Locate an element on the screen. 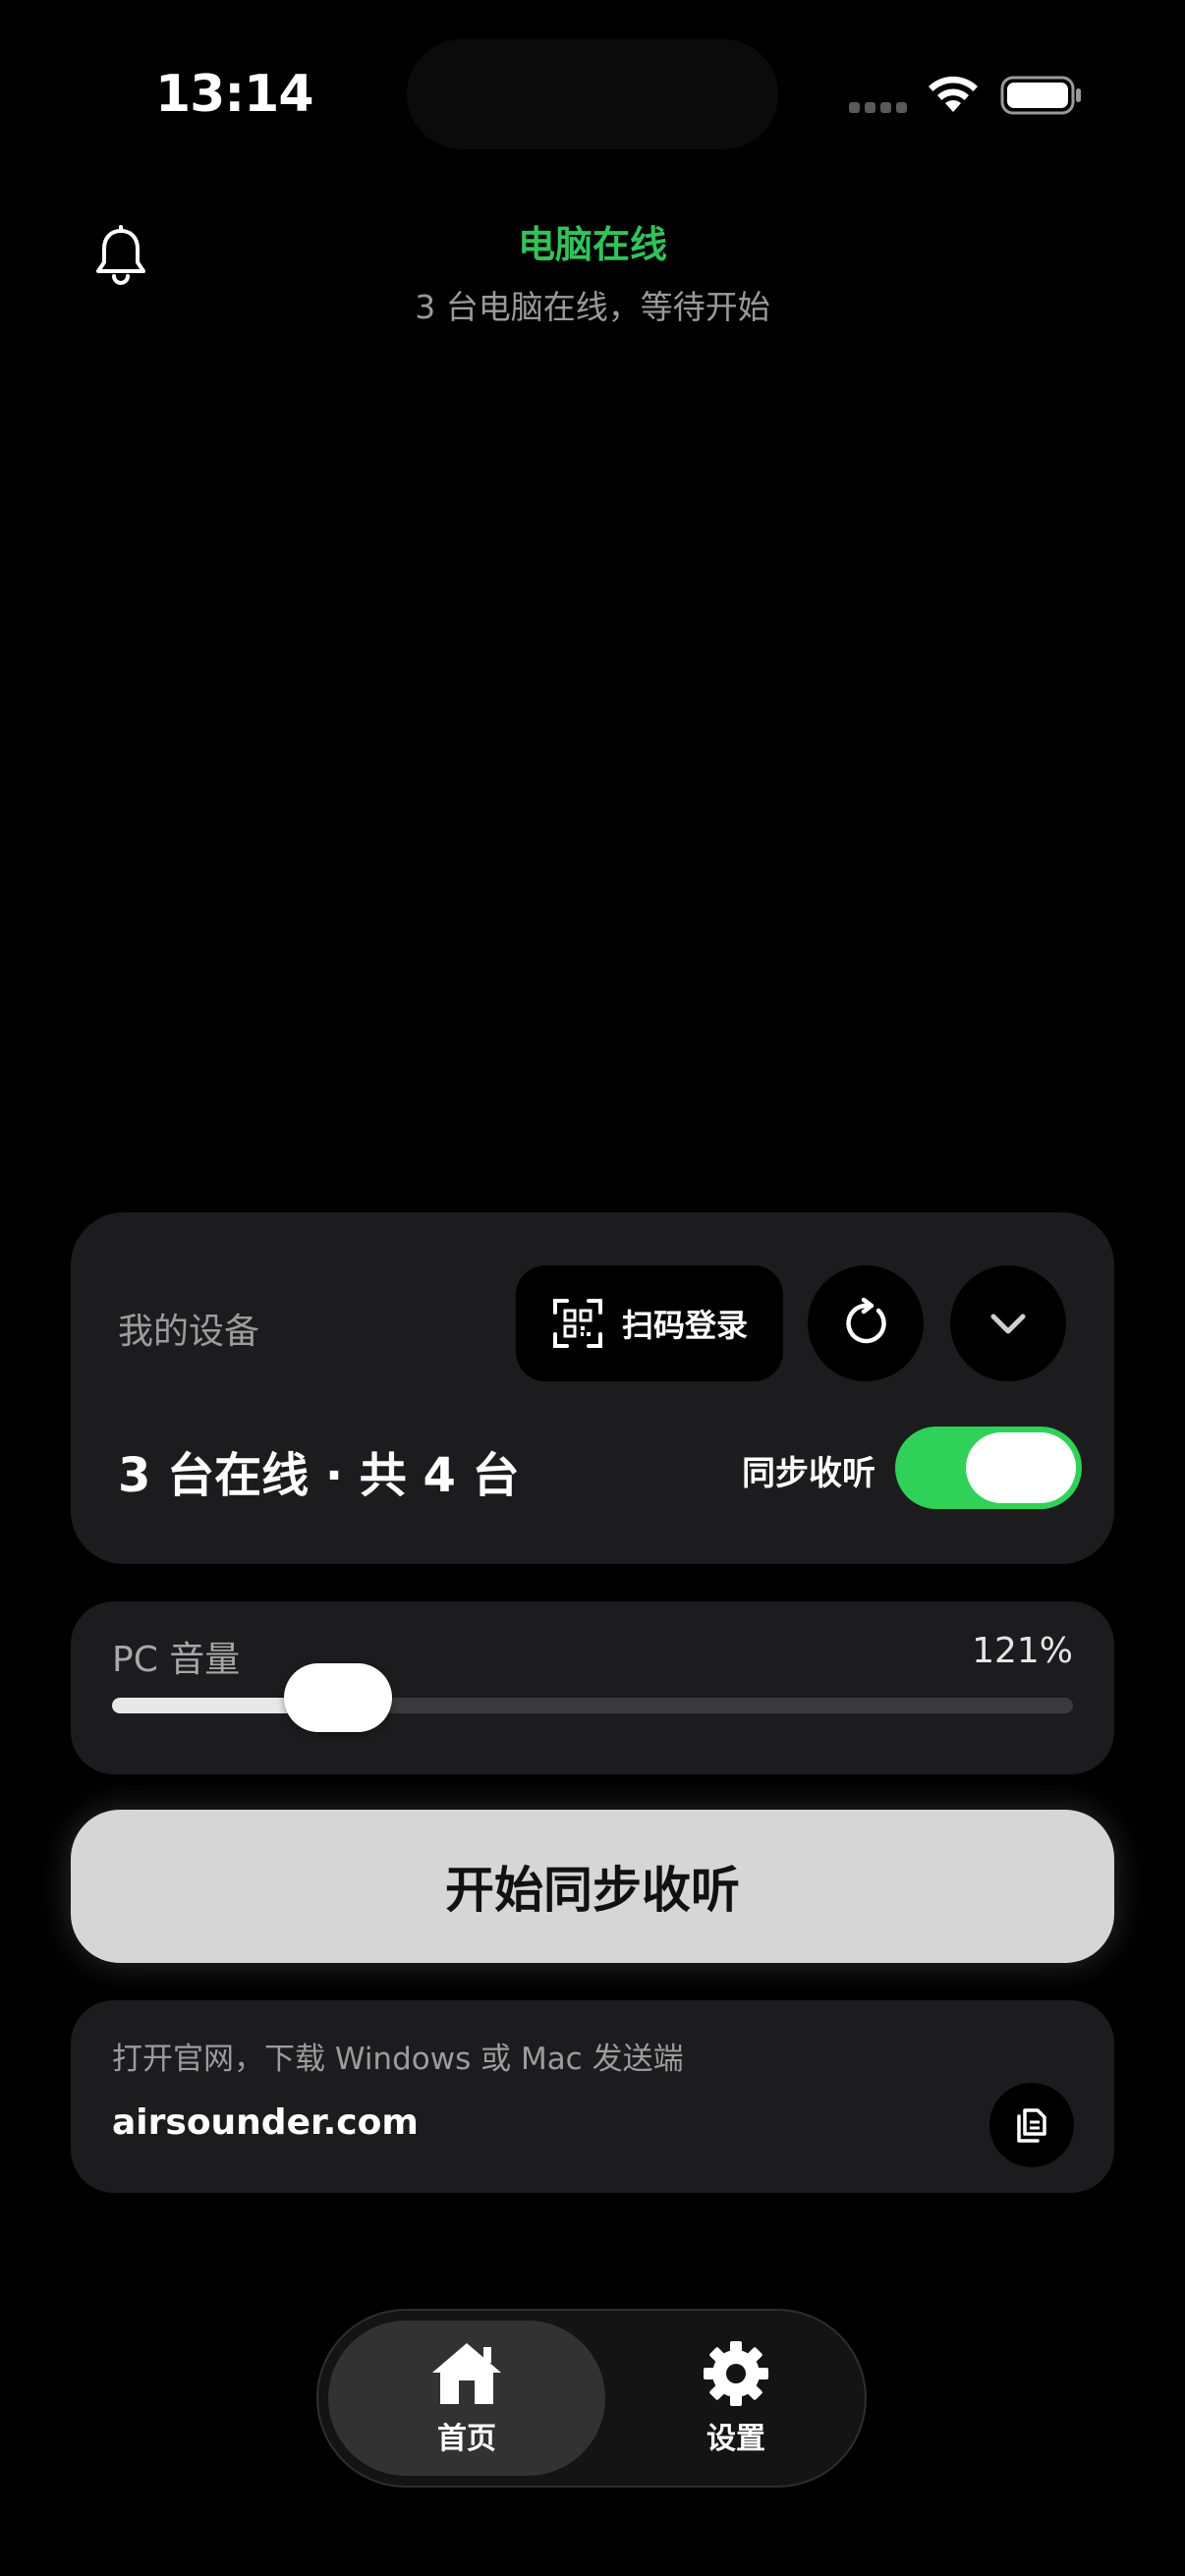 The image size is (1185, 2576). tab-settings: 设置 is located at coordinates (736, 2398).